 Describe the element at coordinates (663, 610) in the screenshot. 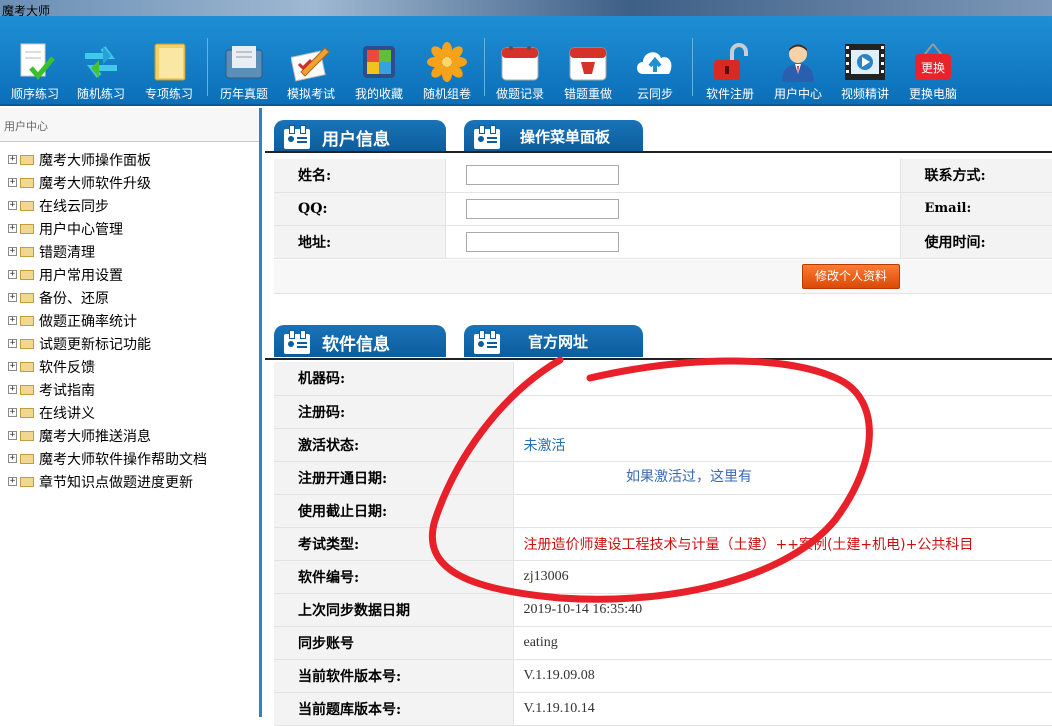

I see `table-row: 上次同步数据日期 2019-10-14 16:35:40` at that location.